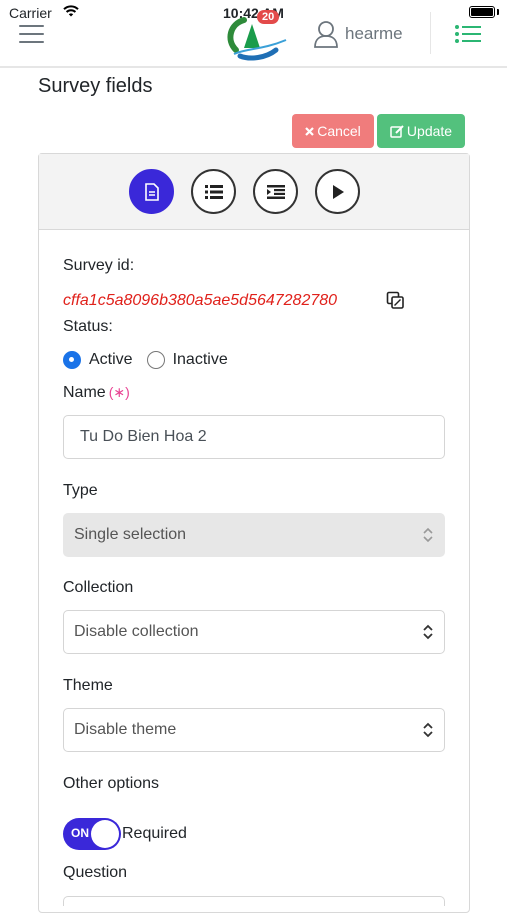 Image resolution: width=507 pixels, height=913 pixels. Describe the element at coordinates (253, 34) in the screenshot. I see `top-navbar: 20 hearme` at that location.